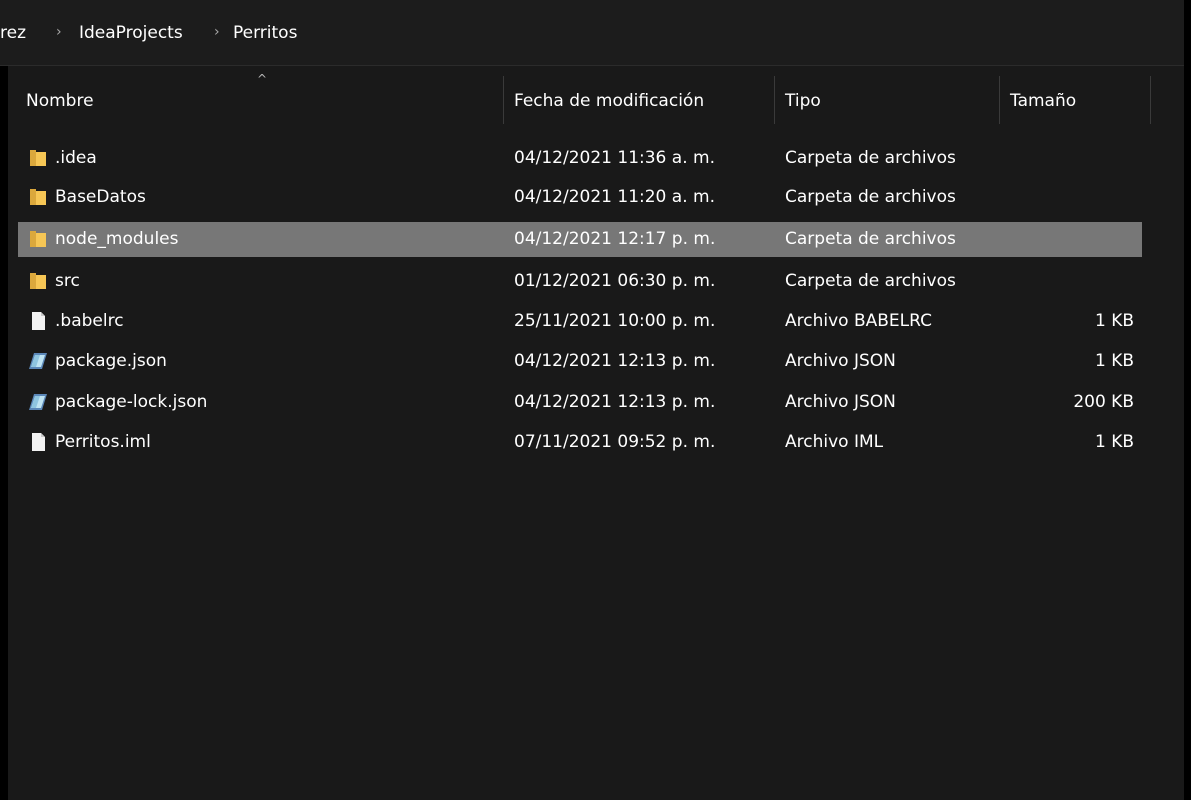  What do you see at coordinates (1187, 400) in the screenshot?
I see `window-right-edge` at bounding box center [1187, 400].